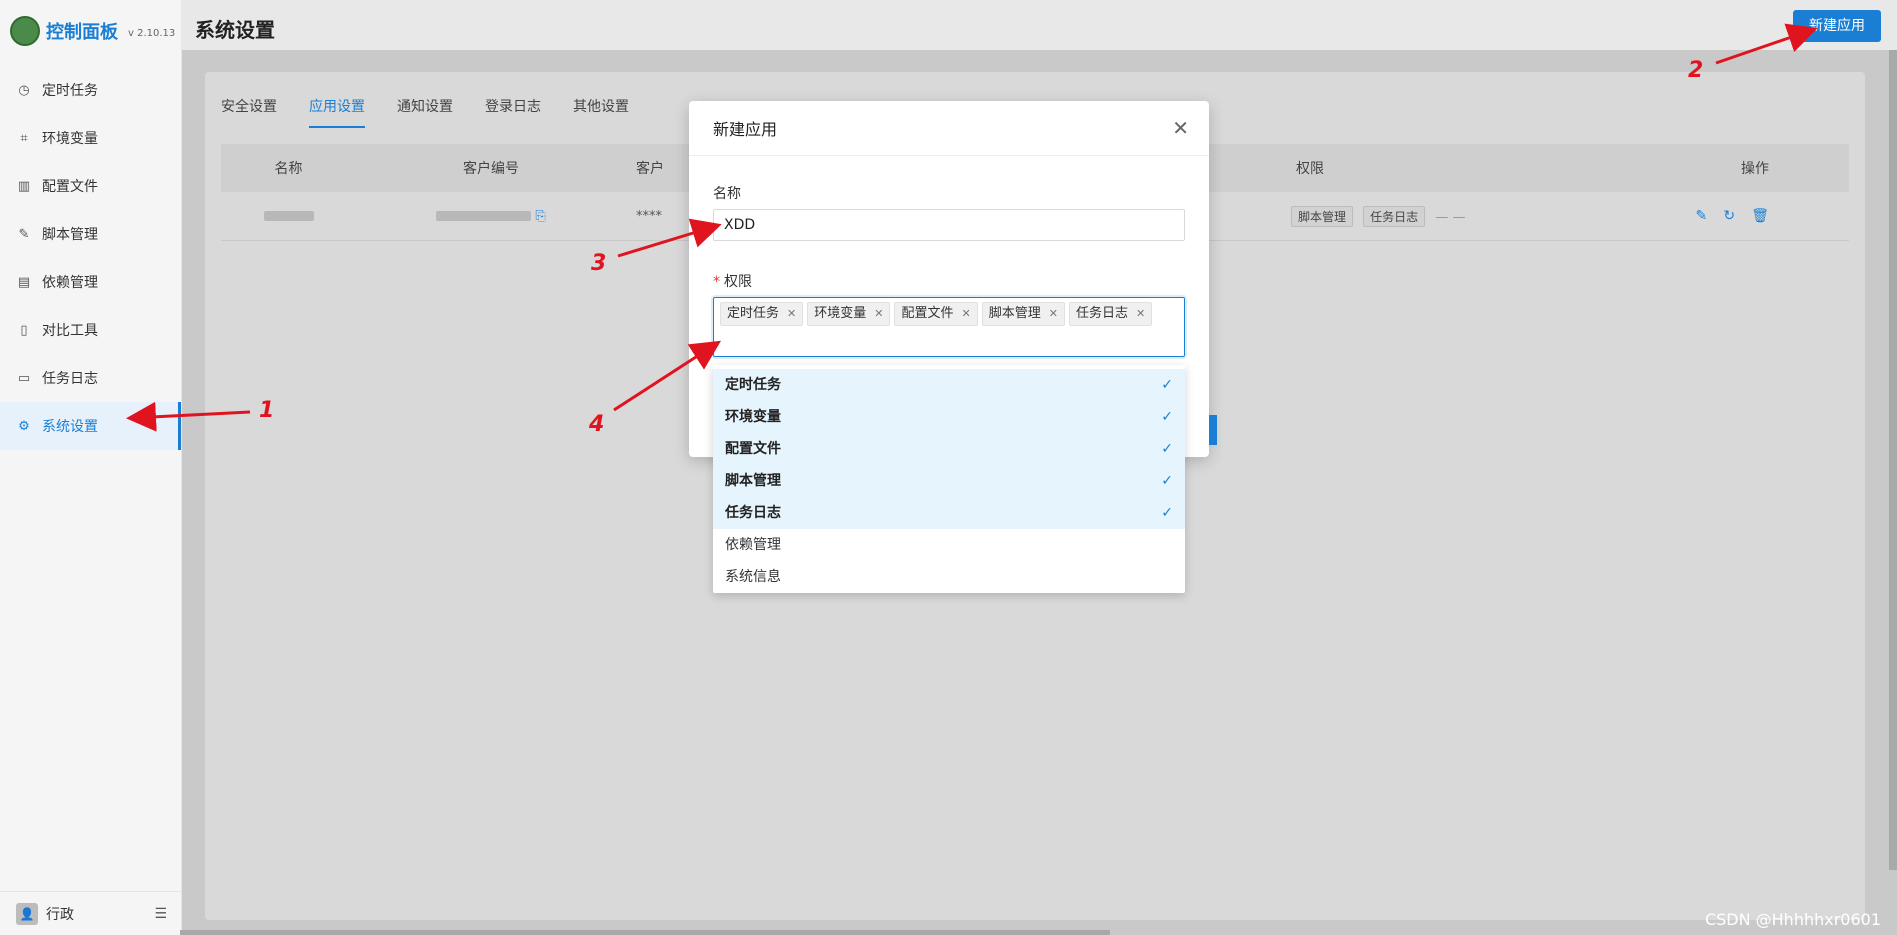 The width and height of the screenshot is (1897, 935). I want to click on collapse-menu-icon: ☰, so click(160, 914).